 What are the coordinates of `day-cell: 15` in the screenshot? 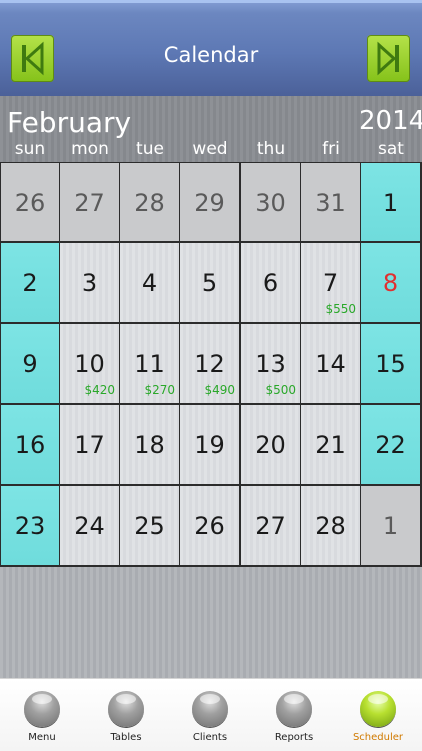 It's located at (391, 364).